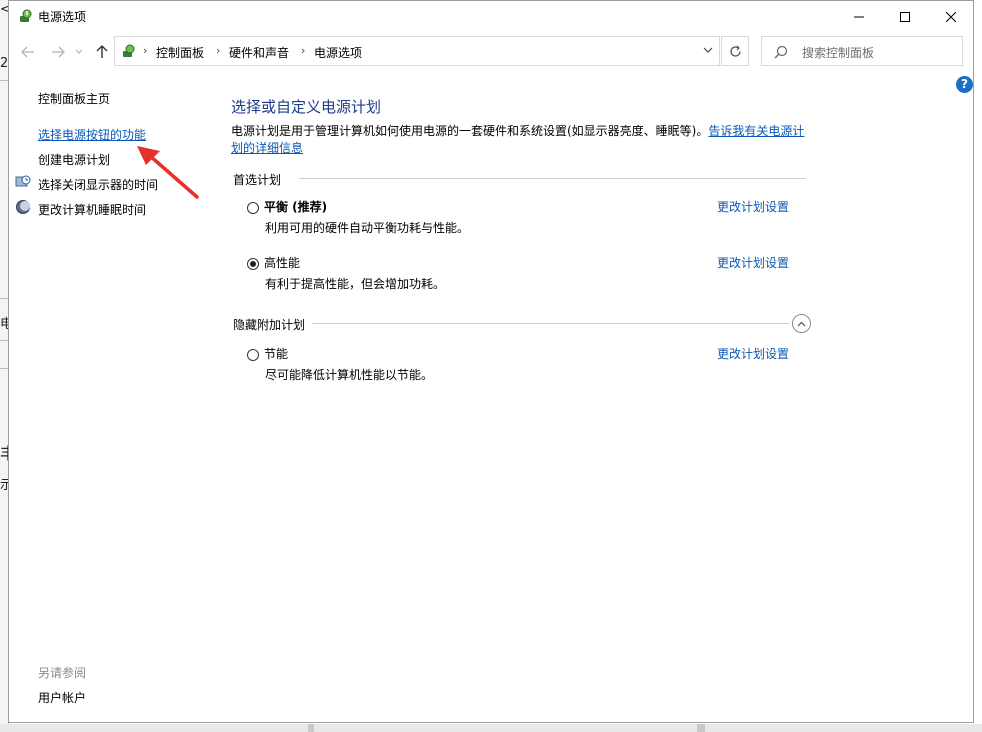 This screenshot has width=982, height=732. I want to click on forward-button, so click(58, 52).